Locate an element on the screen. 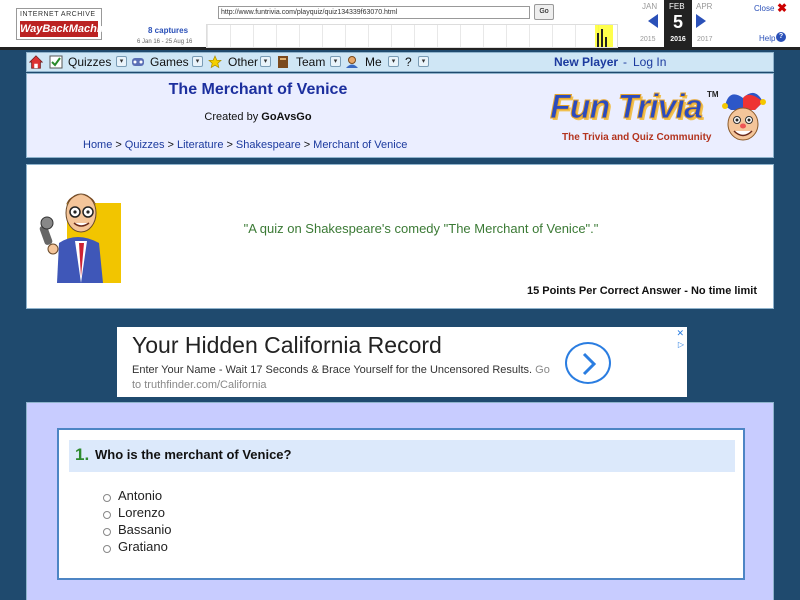 This screenshot has width=800, height=600. breadcrumb-merchant-of-venice: Merchant of Venice is located at coordinates (360, 145).